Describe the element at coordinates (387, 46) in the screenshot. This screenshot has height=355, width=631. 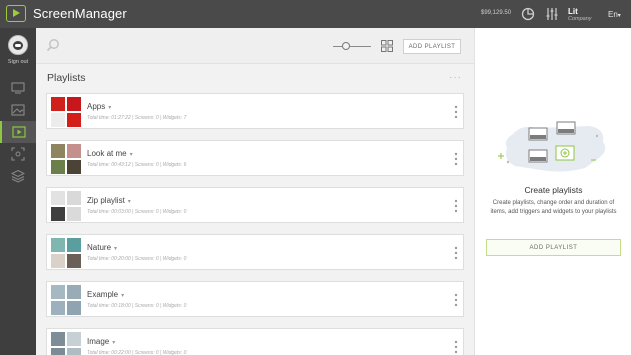
I see `grid-view-icon` at that location.